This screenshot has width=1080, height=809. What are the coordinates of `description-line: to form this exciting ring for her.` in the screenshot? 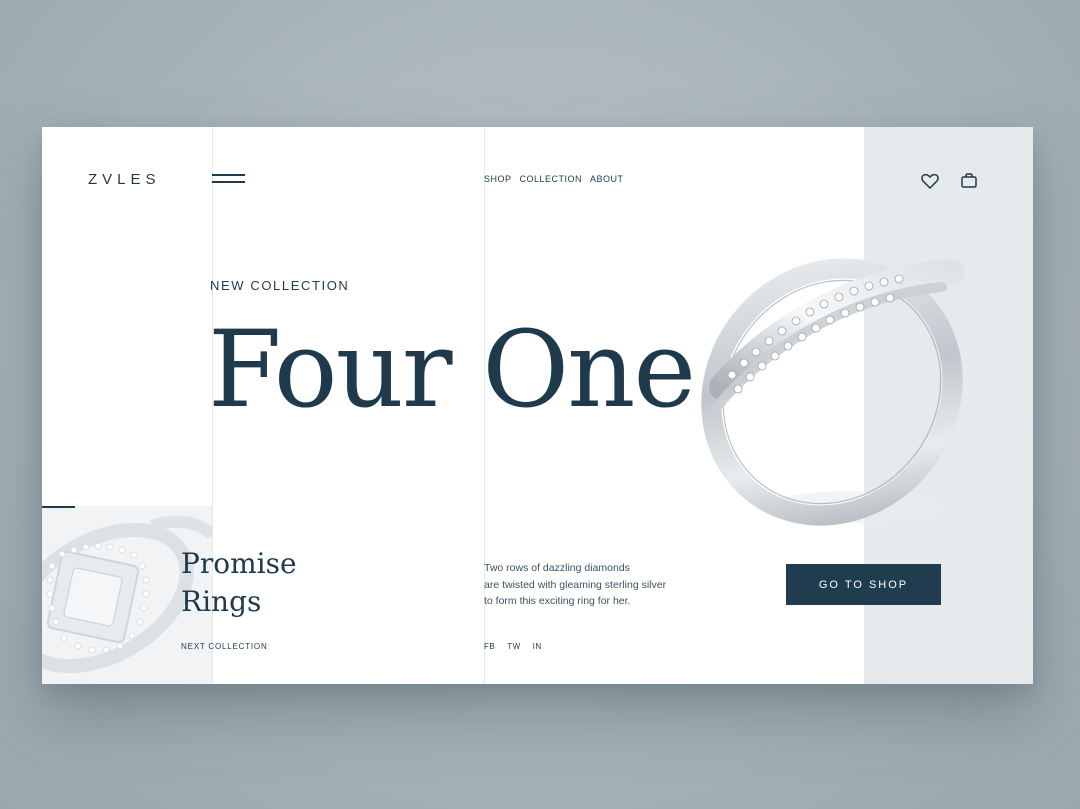 It's located at (557, 601).